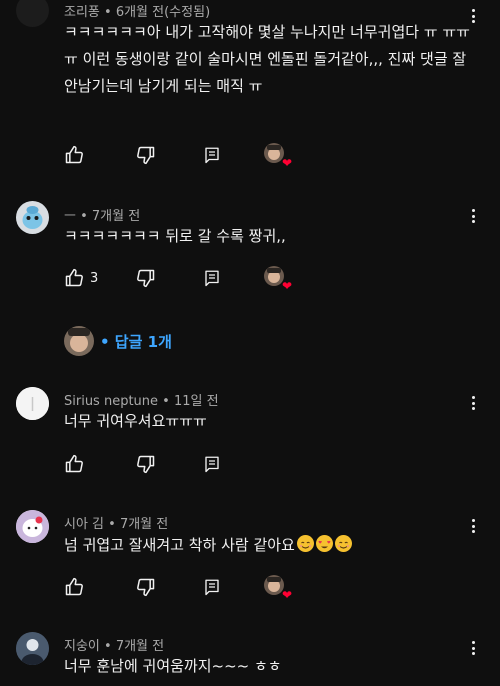 Image resolution: width=500 pixels, height=686 pixels. What do you see at coordinates (84, 524) in the screenshot?
I see `comment-author: 시아 김` at bounding box center [84, 524].